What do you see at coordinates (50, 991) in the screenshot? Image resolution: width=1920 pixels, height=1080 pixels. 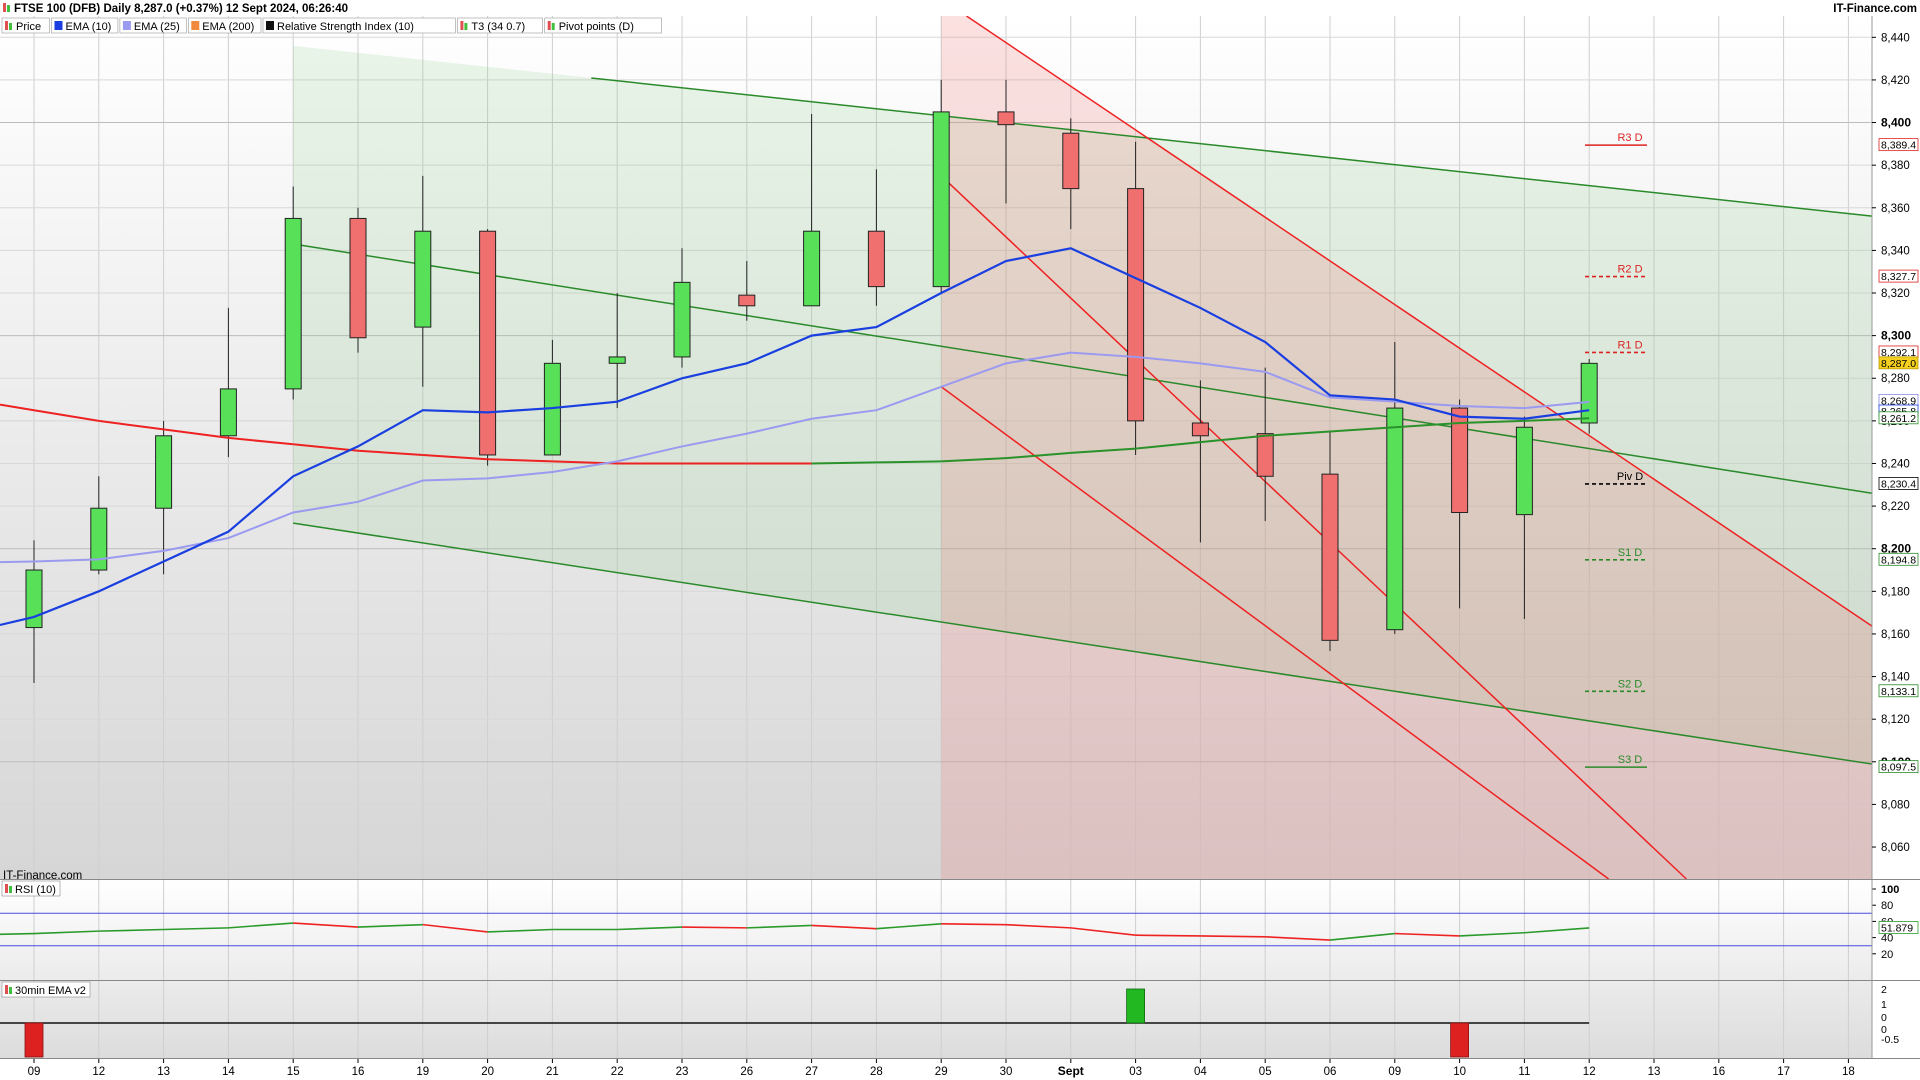 I see `ema30-pane-label: 30min EMA v2` at bounding box center [50, 991].